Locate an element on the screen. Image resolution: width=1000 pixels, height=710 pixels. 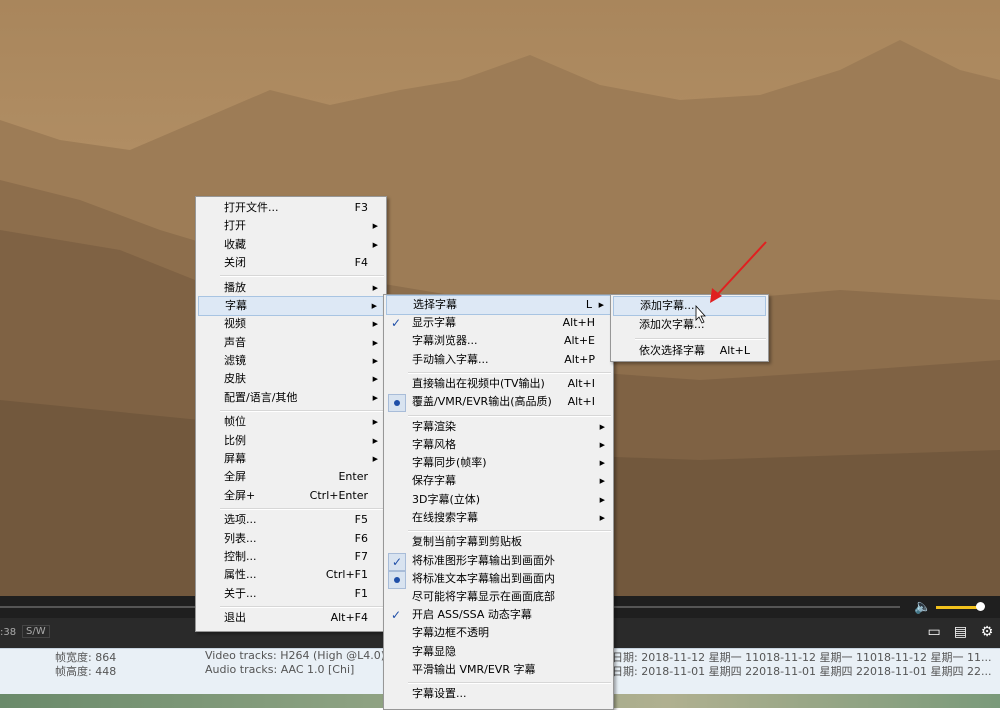
menu-item-label: 平滑输出 VMR/EVR 字幕 is located at coordinates (474, 669).